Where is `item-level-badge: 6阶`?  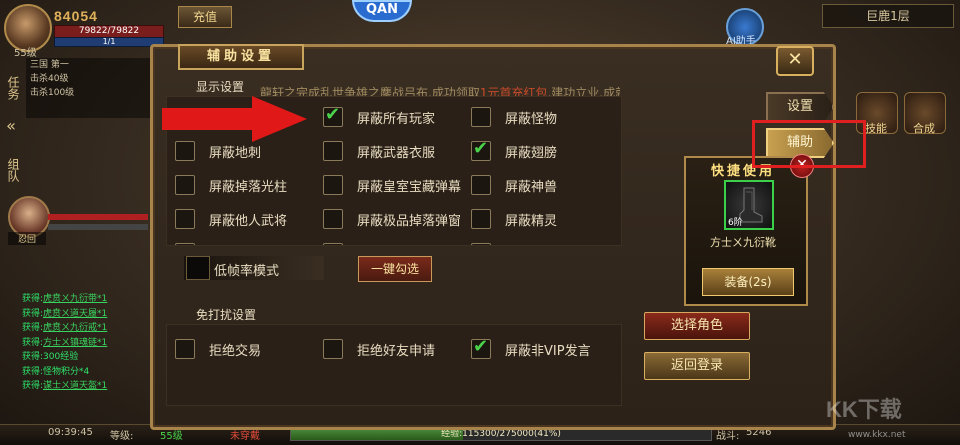 item-level-badge: 6阶 is located at coordinates (735, 223).